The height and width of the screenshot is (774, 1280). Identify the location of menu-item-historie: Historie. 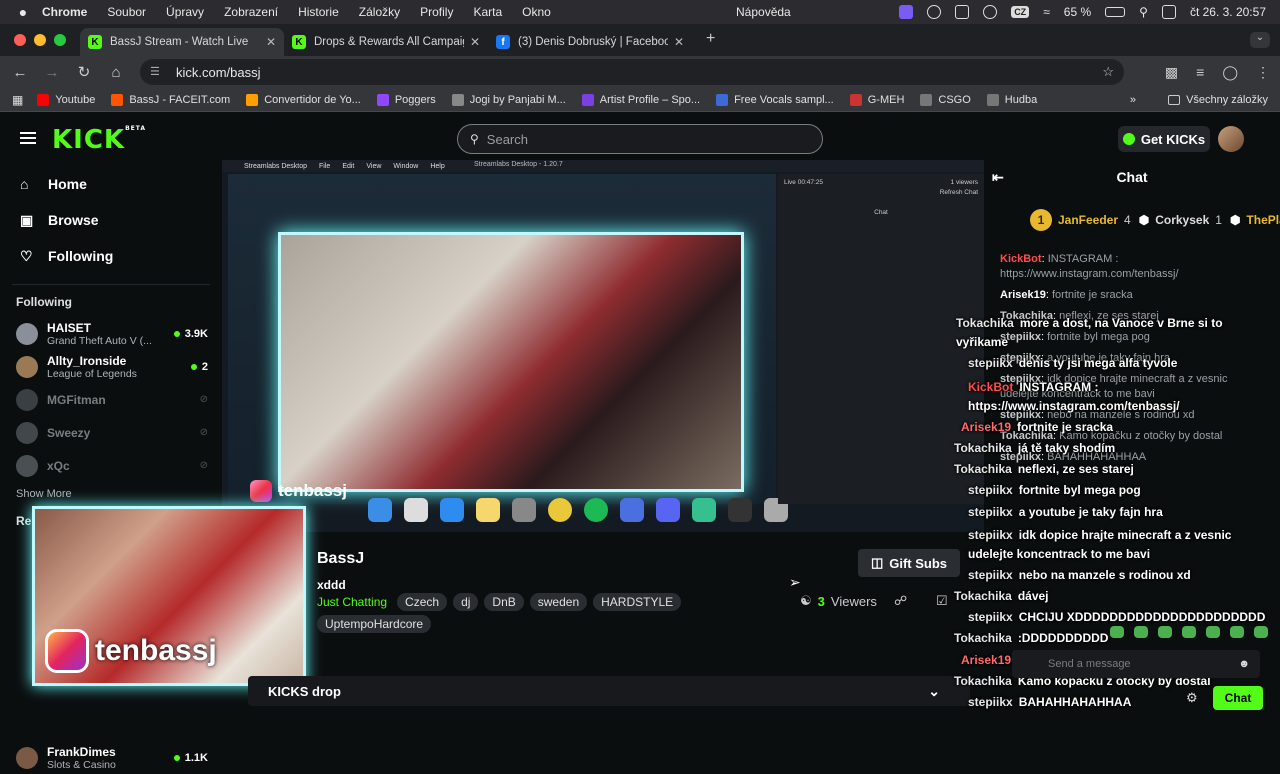
(318, 12).